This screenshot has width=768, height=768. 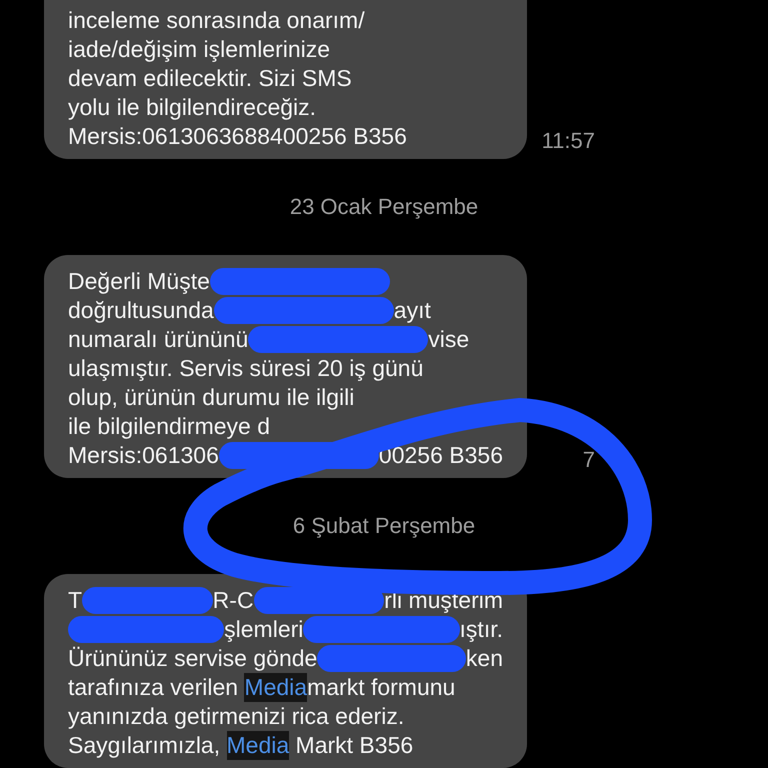 What do you see at coordinates (481, 629) in the screenshot?
I see `message-text: ıştır.` at bounding box center [481, 629].